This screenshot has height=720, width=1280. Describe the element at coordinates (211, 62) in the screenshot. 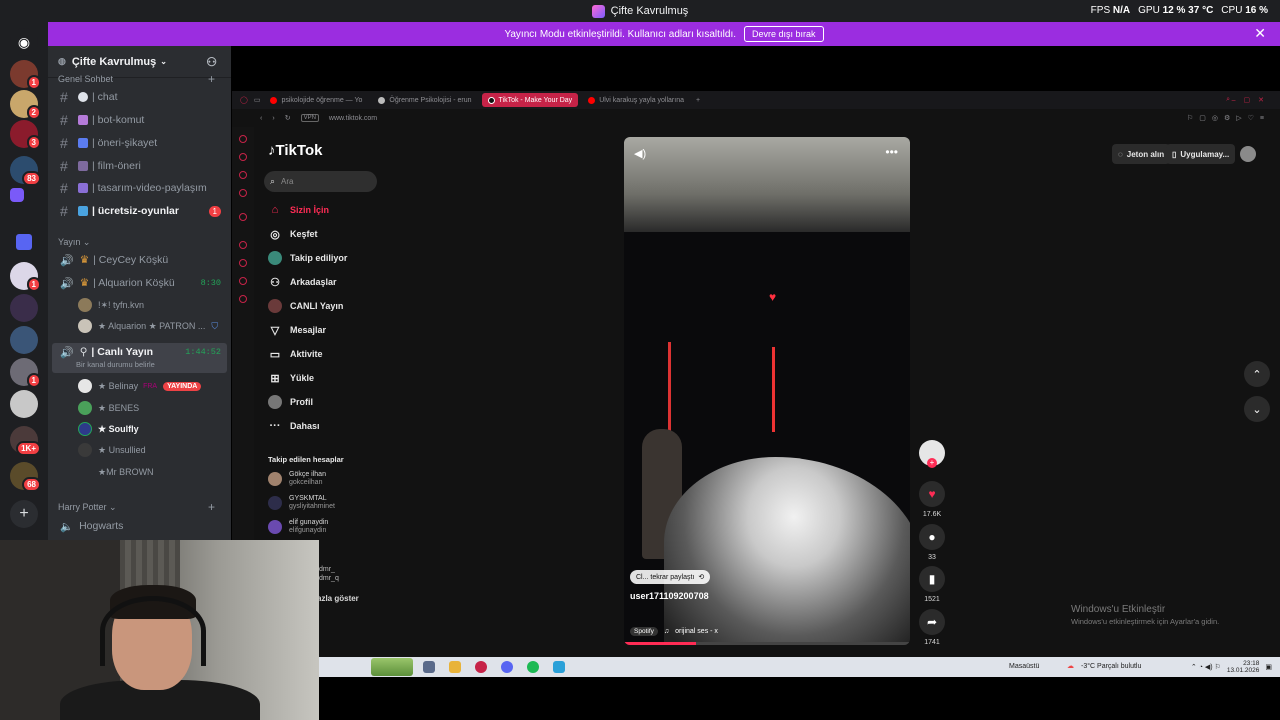

I see `invite-icon: ⚇` at that location.